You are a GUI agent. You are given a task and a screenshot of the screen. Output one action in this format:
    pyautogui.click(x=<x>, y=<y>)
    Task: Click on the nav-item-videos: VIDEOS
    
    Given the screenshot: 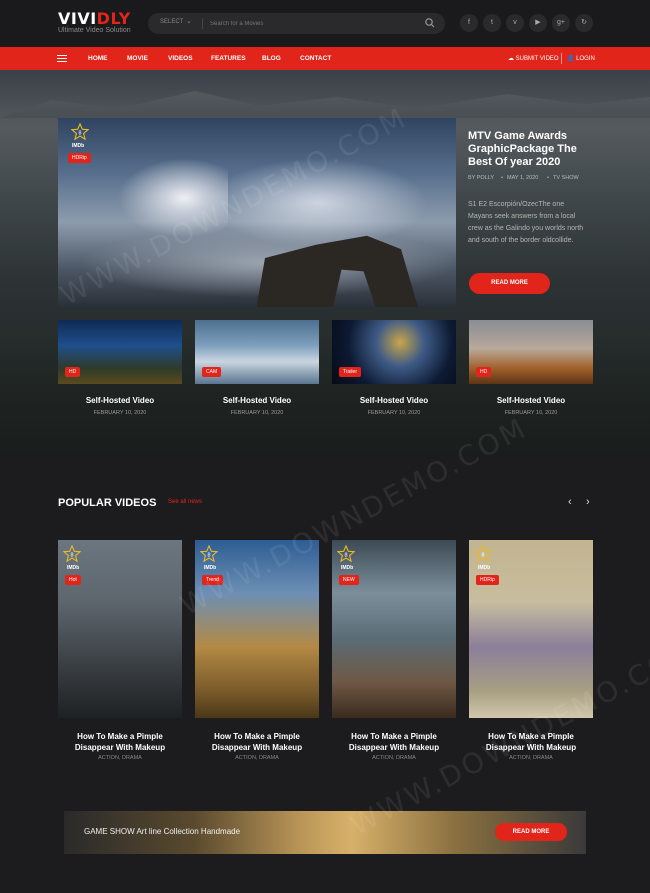 What is the action you would take?
    pyautogui.click(x=180, y=58)
    